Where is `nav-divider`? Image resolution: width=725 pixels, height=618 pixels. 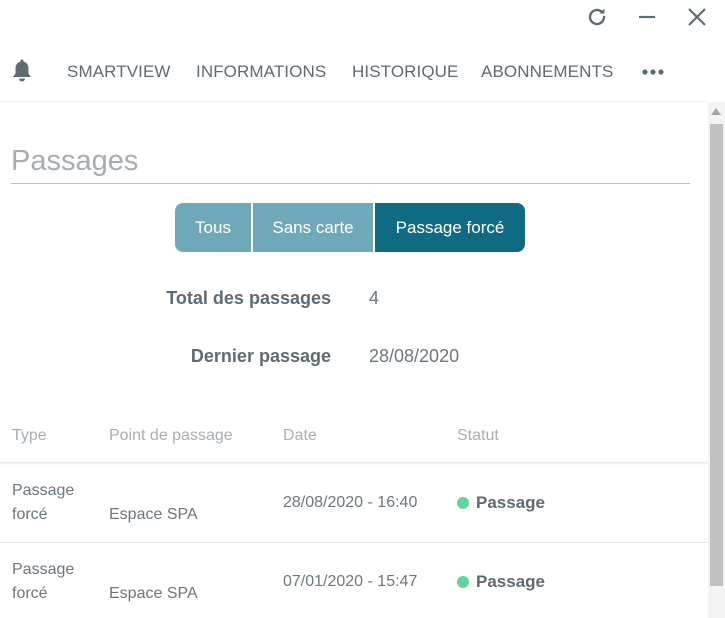
nav-divider is located at coordinates (354, 101).